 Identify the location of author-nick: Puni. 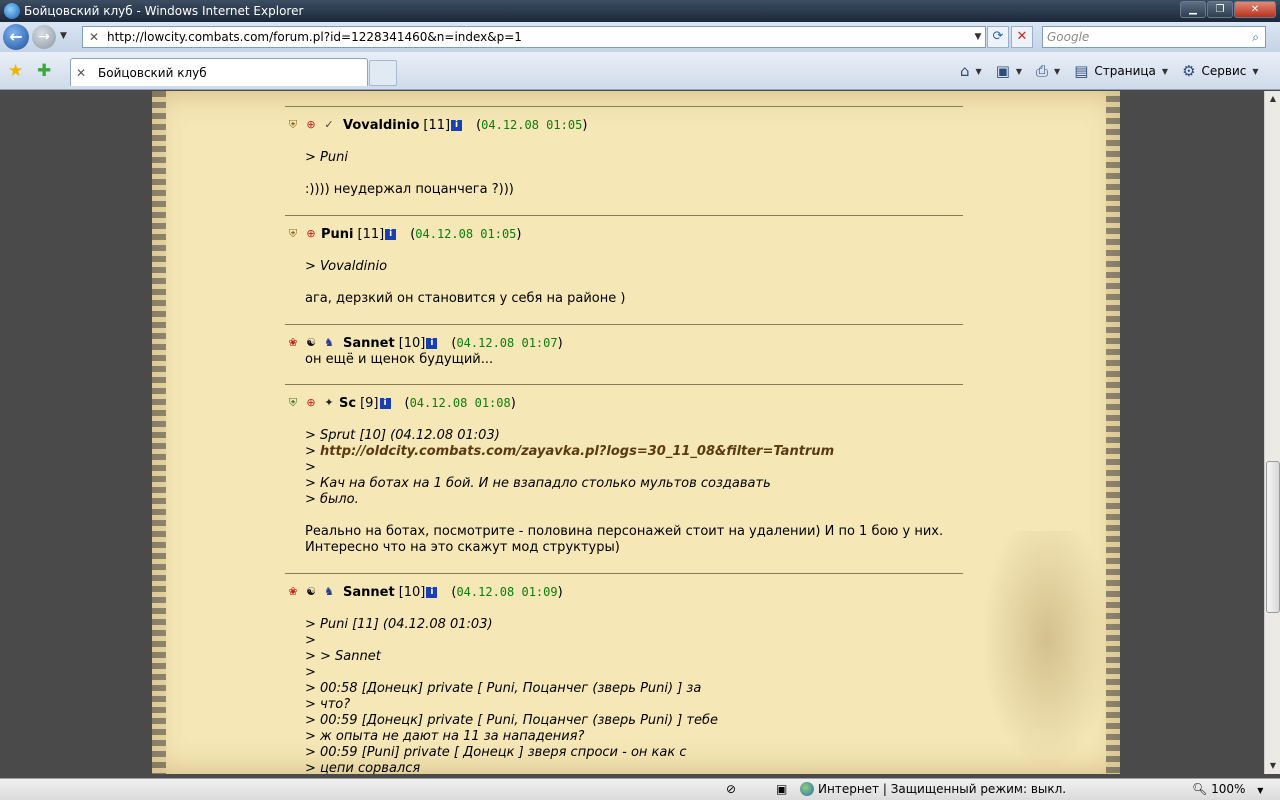
(337, 234).